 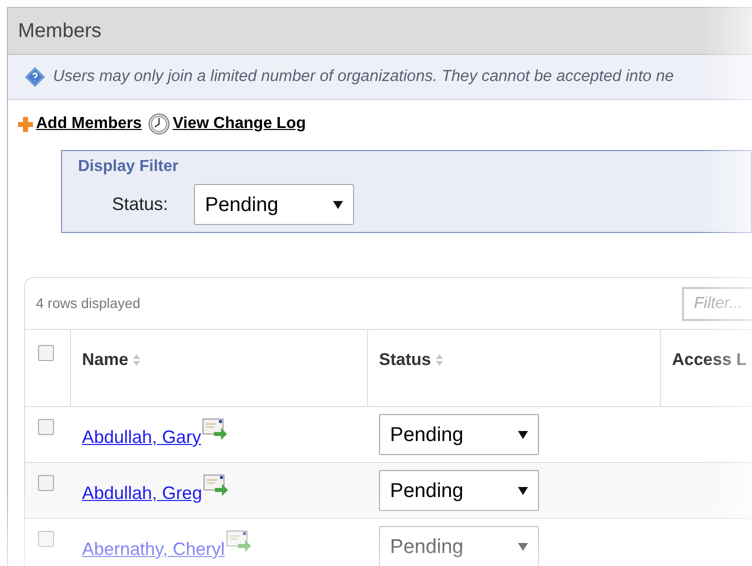 I want to click on row-count: 4 rows displayed, so click(x=88, y=303).